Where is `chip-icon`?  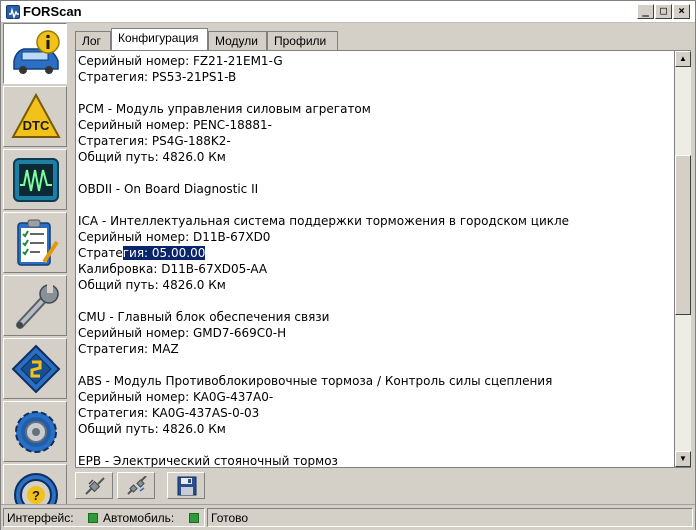
chip-icon is located at coordinates (36, 369).